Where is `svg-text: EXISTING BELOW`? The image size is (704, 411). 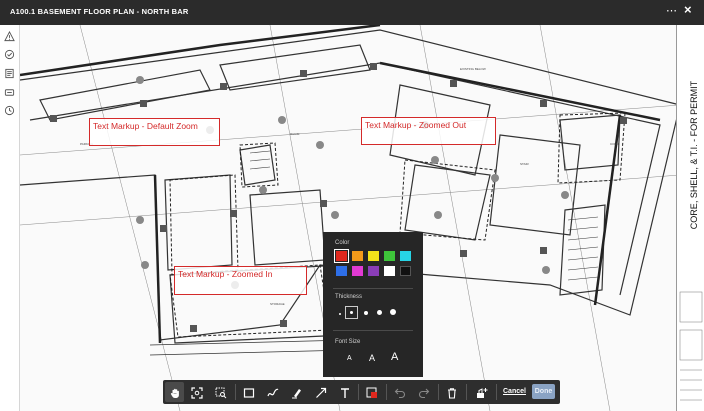
svg-text: EXISTING BELOW is located at coordinates (473, 69).